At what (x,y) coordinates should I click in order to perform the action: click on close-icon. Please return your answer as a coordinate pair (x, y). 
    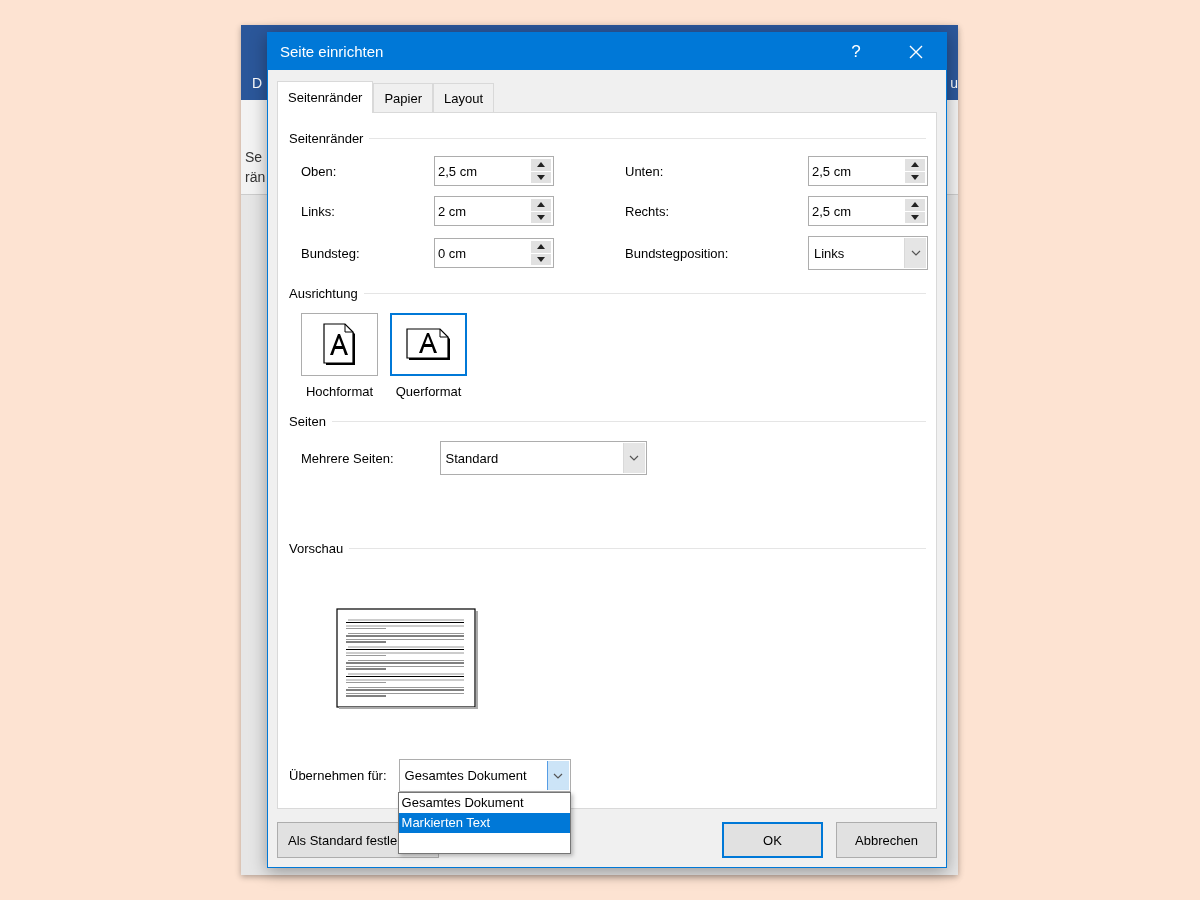
    Looking at the image, I should click on (916, 51).